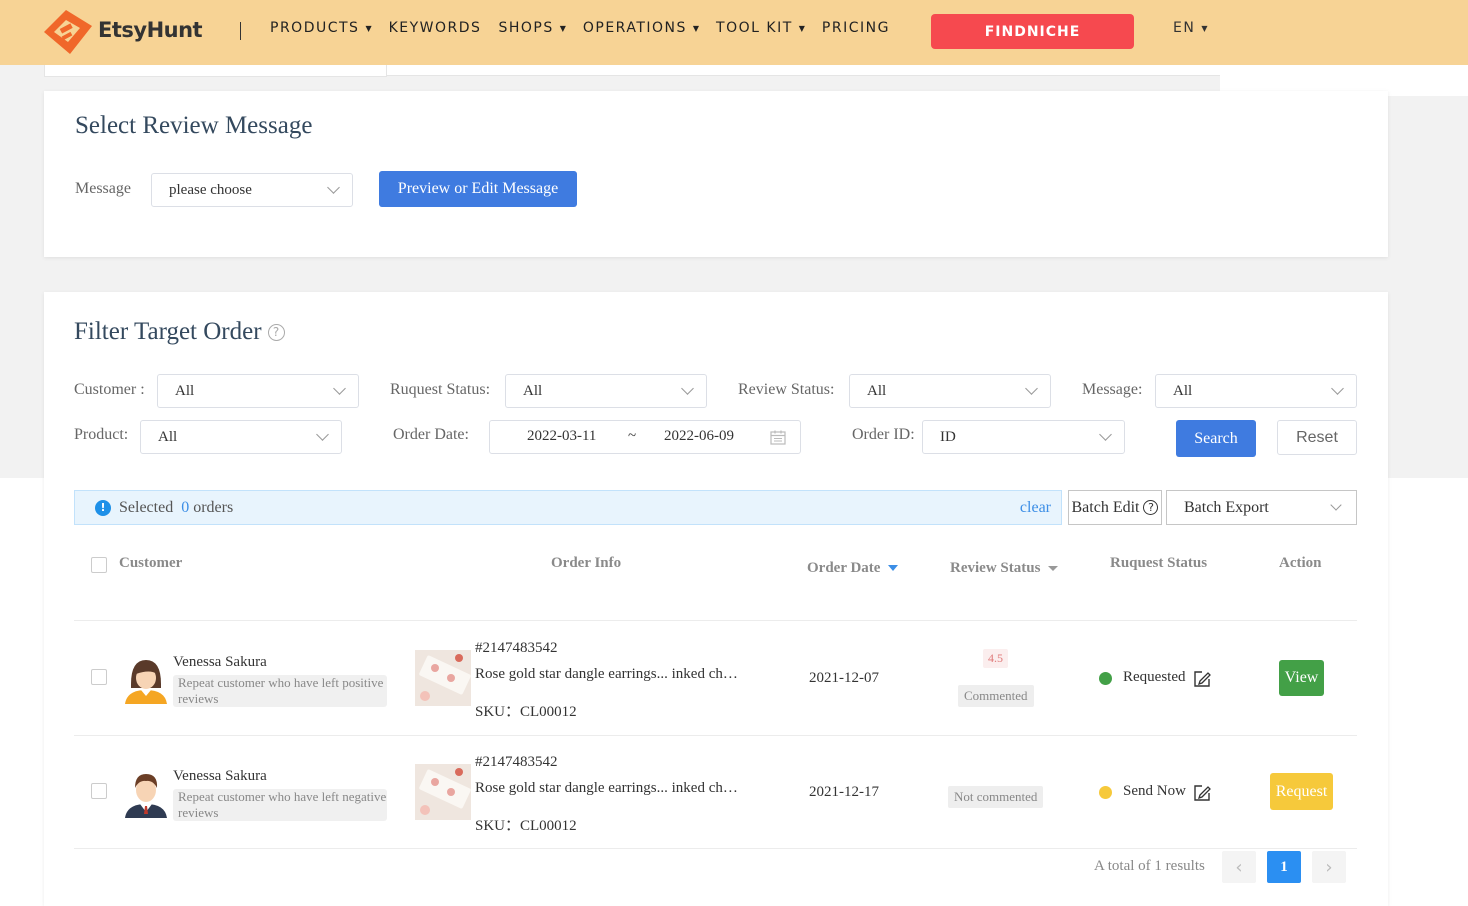  Describe the element at coordinates (995, 658) in the screenshot. I see `review-rating: 4.5` at that location.